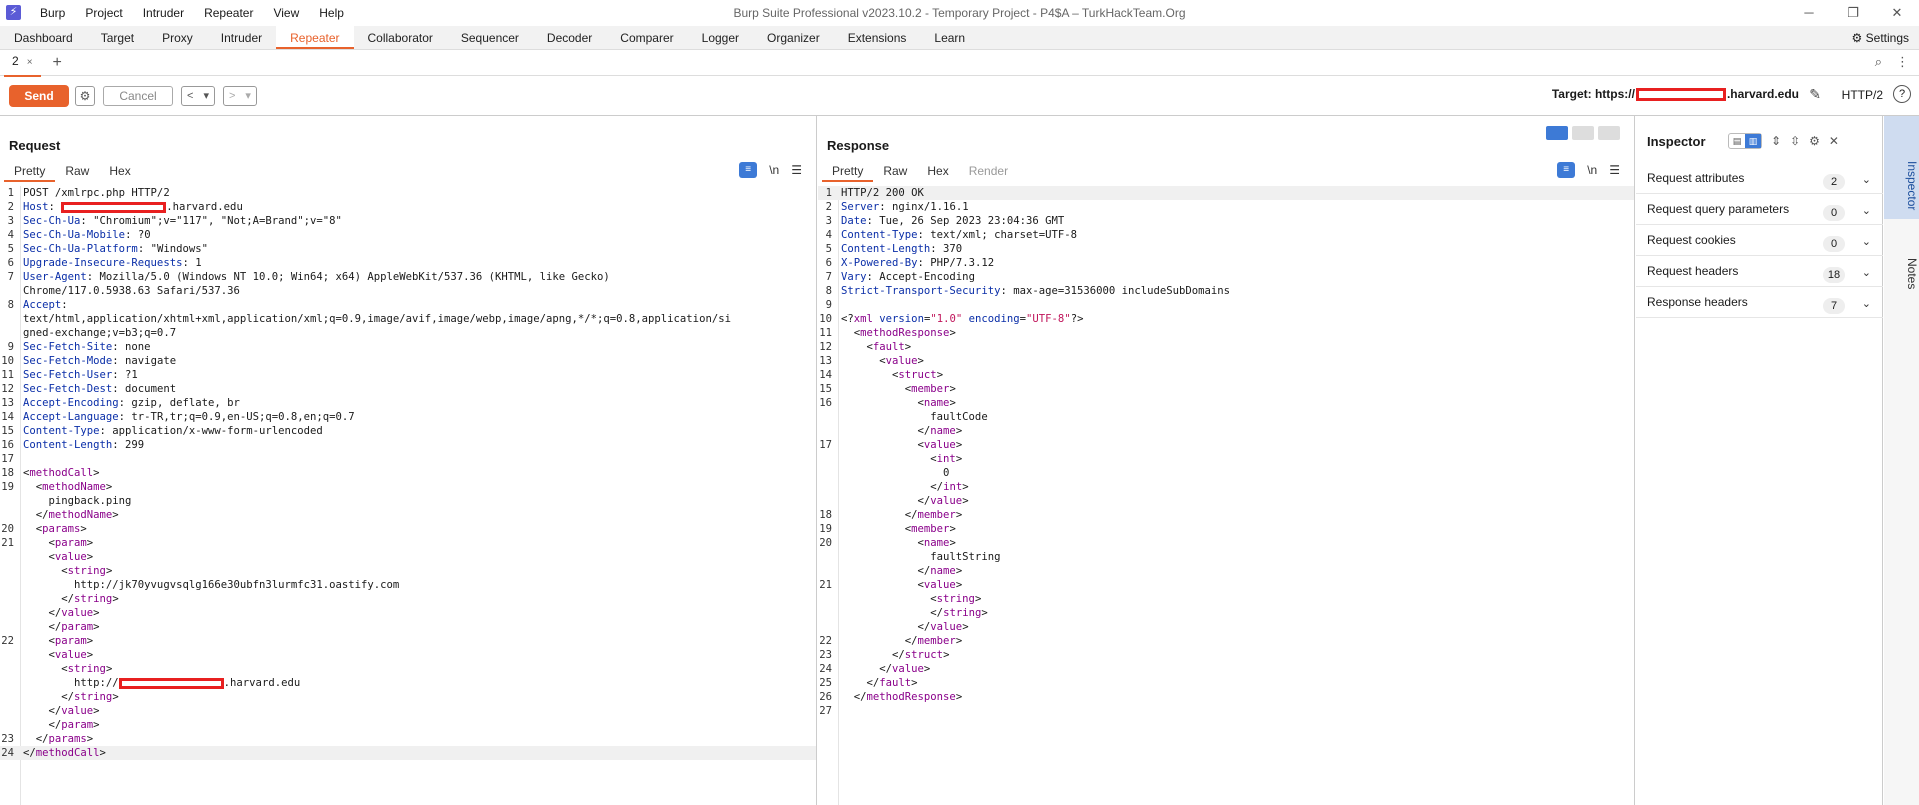  I want to click on code-line: 24 </methodCall>, so click(408, 753).